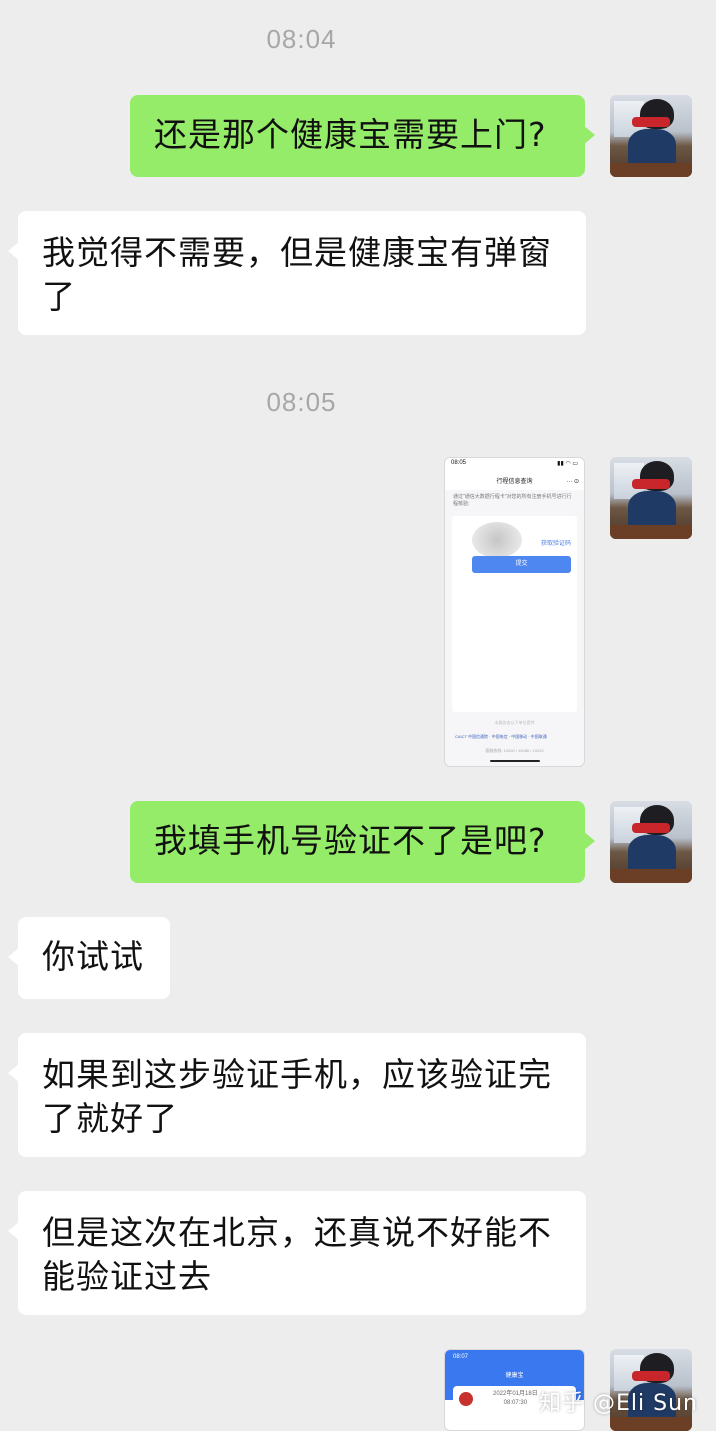  What do you see at coordinates (466, 1399) in the screenshot?
I see `health-code-seal-icon` at bounding box center [466, 1399].